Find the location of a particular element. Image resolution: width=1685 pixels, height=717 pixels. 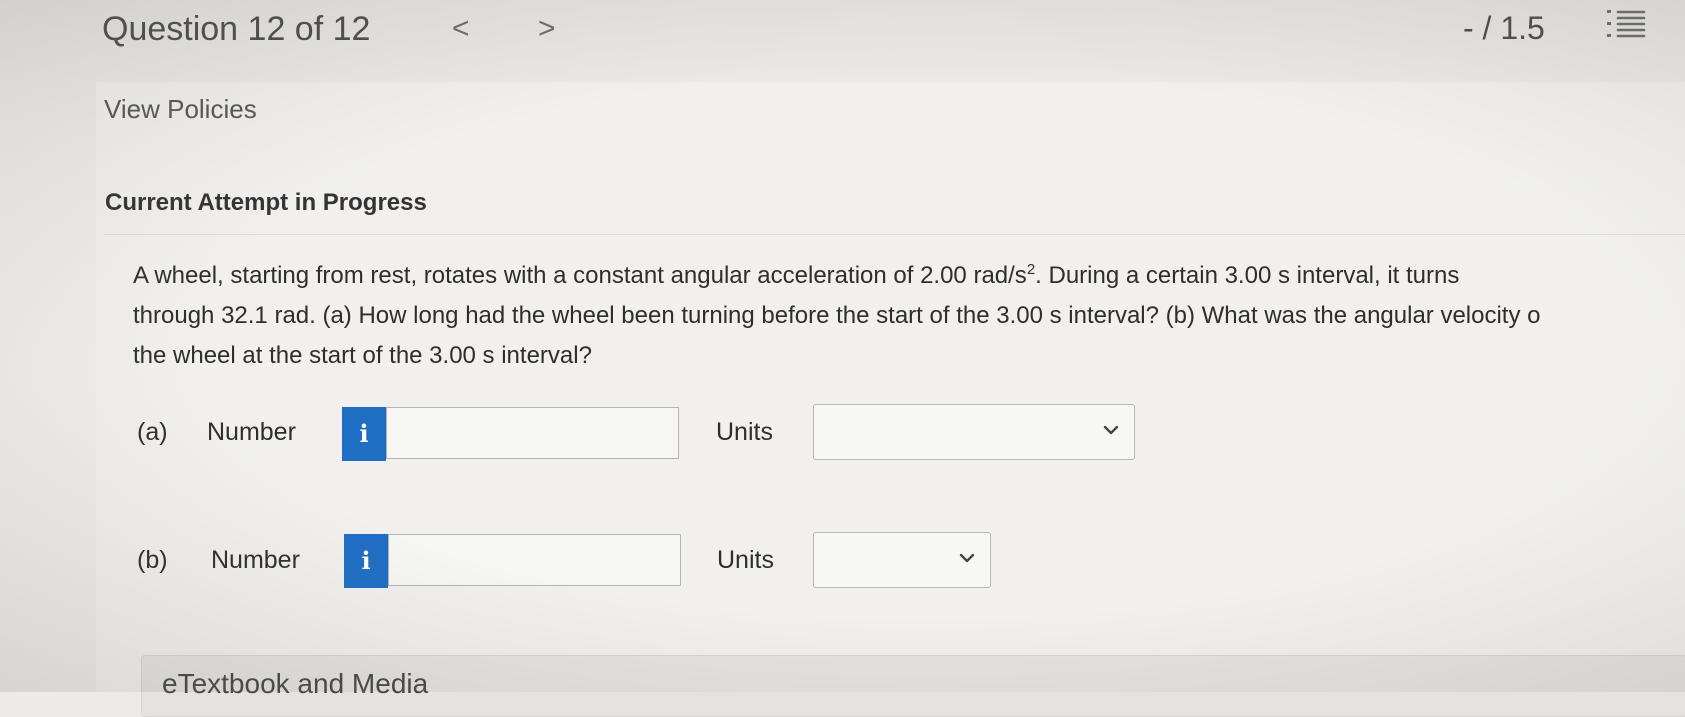

numbered-list-icon is located at coordinates (1627, 24).